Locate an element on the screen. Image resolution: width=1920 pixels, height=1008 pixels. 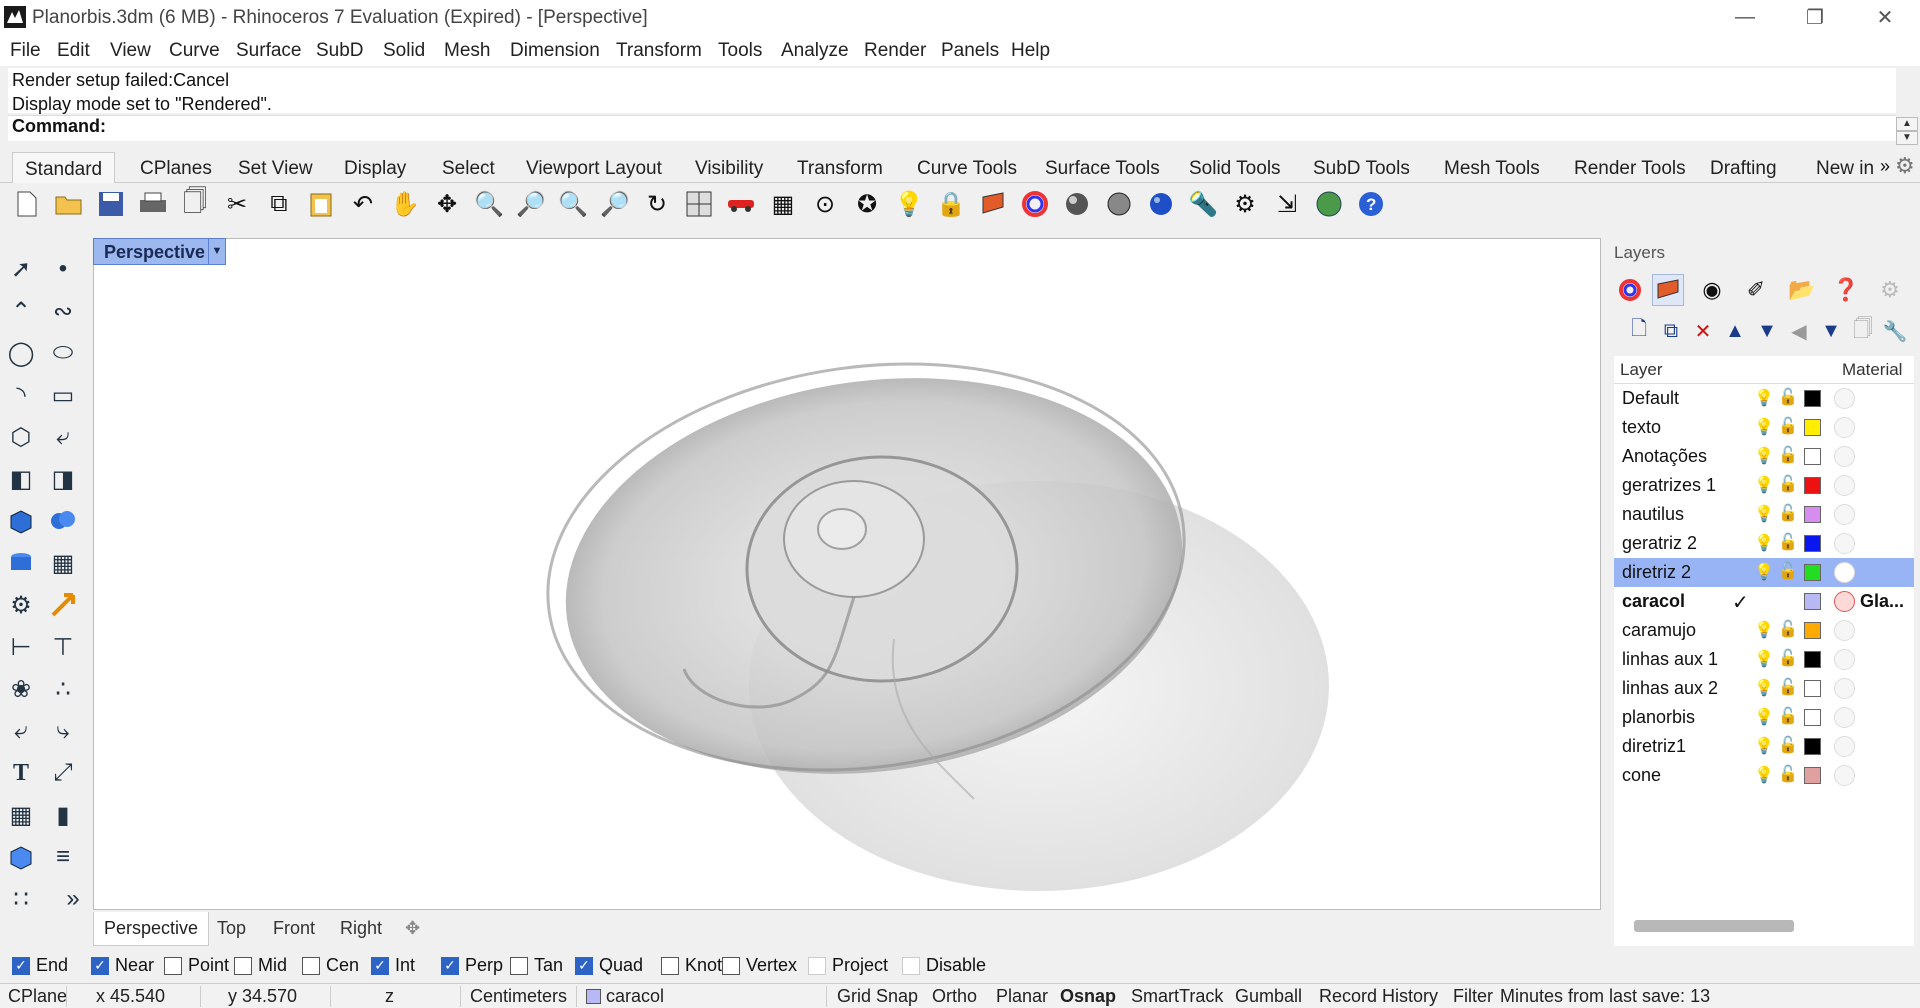
undo-icon: ↶ is located at coordinates (363, 204).